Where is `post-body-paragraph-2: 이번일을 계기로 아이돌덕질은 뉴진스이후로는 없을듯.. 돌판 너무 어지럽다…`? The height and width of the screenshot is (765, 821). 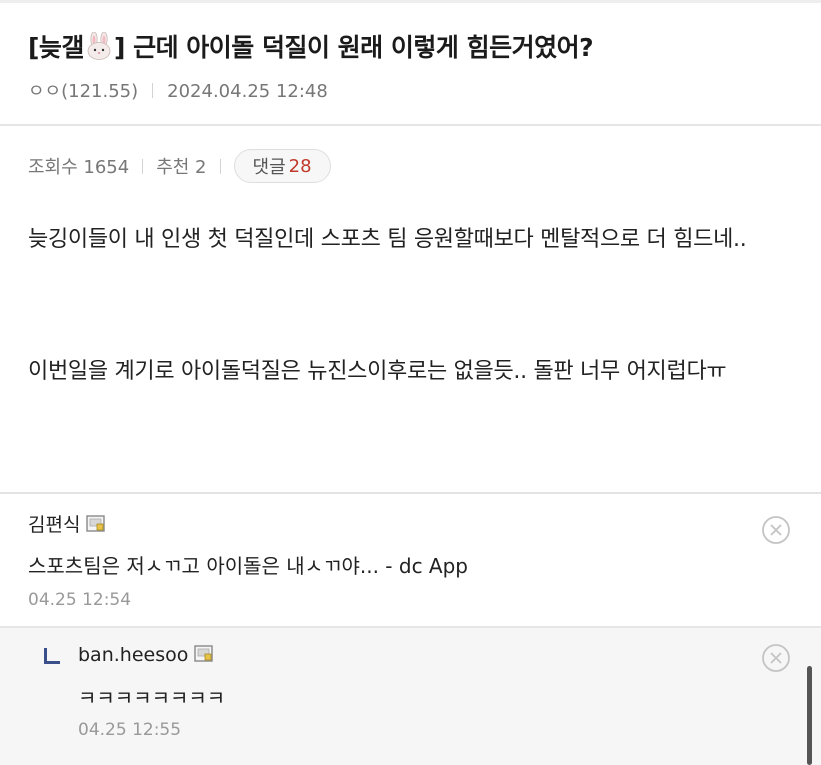
post-body-paragraph-2: 이번일을 계기로 아이돌덕질은 뉴진스이후로는 없을듯.. 돌판 너무 어지럽다… is located at coordinates (377, 371).